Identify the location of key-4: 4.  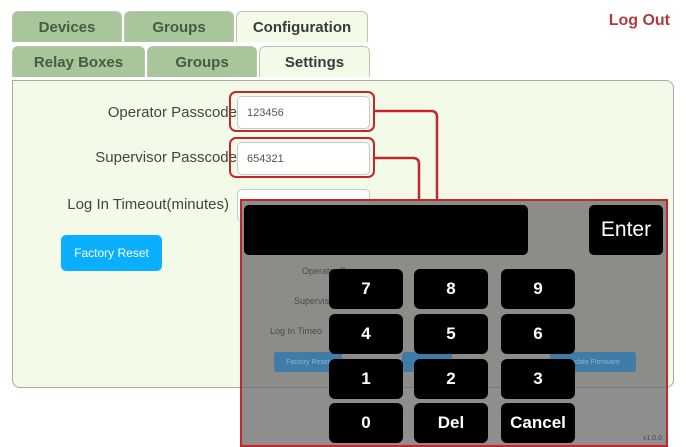
(366, 334).